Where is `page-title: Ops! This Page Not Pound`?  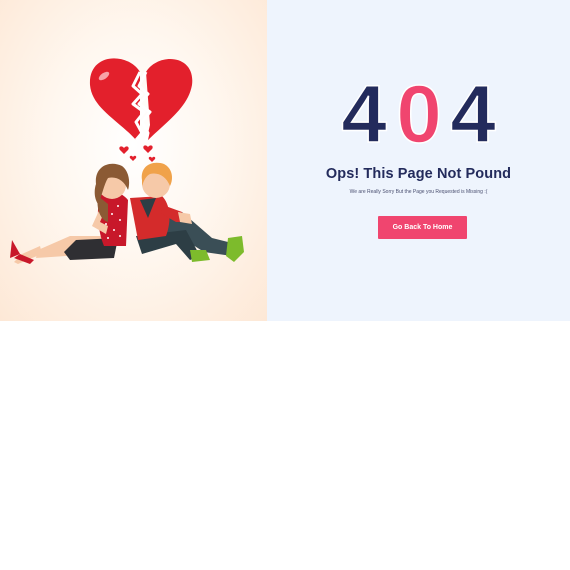 page-title: Ops! This Page Not Pound is located at coordinates (418, 174).